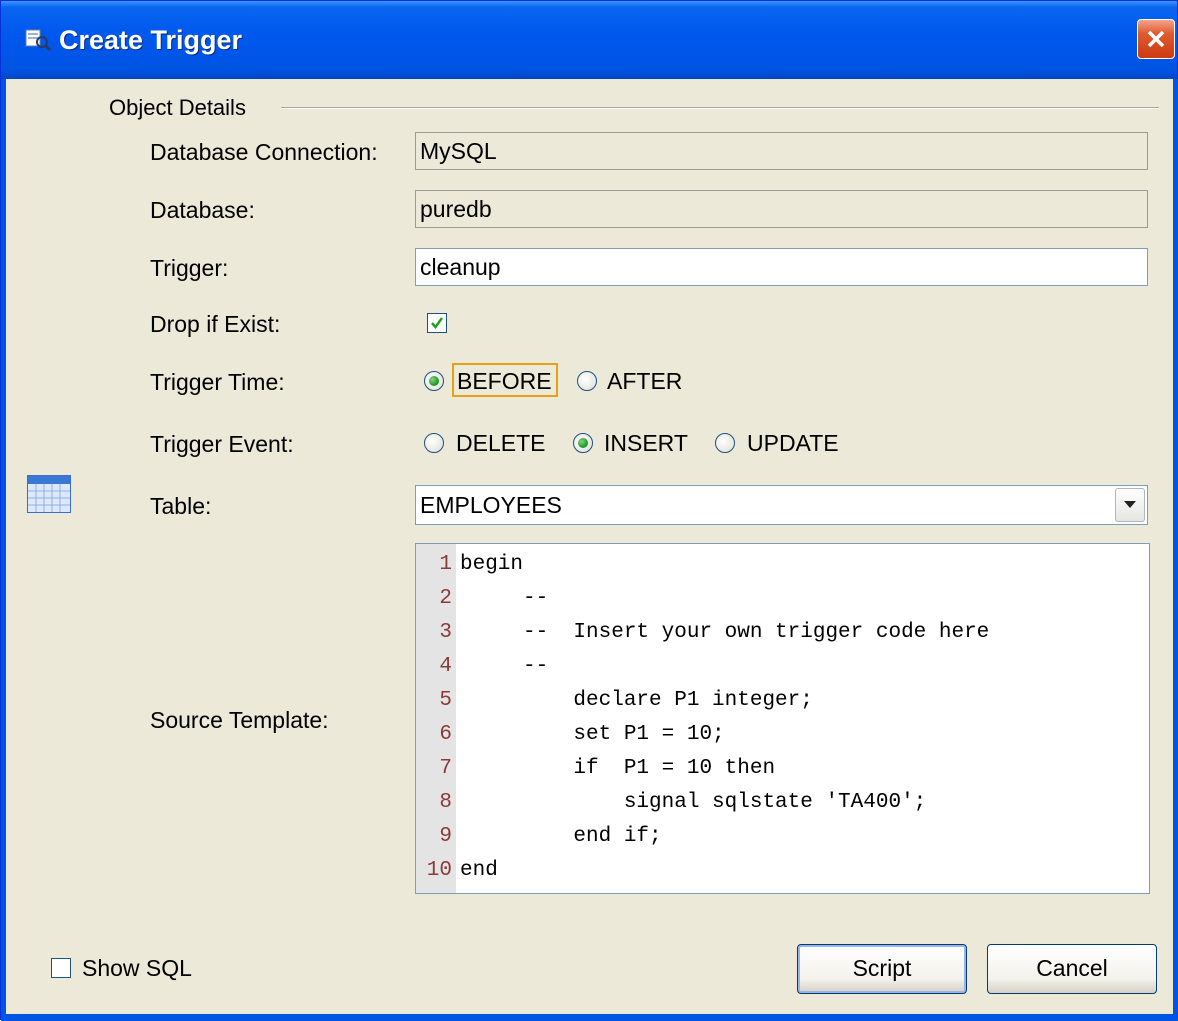 The height and width of the screenshot is (1021, 1178). What do you see at coordinates (781, 505) in the screenshot?
I see `table-select: EMPLOYEES` at bounding box center [781, 505].